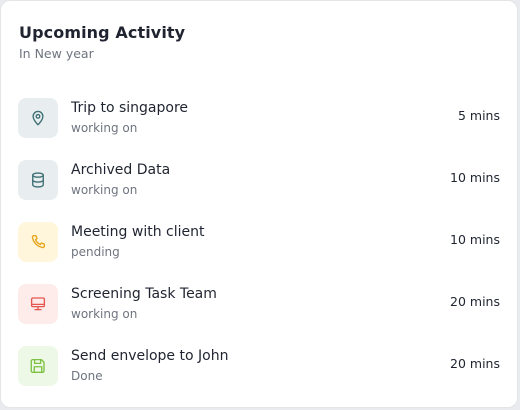 The image size is (520, 410). What do you see at coordinates (87, 376) in the screenshot?
I see `activity-status: Done` at bounding box center [87, 376].